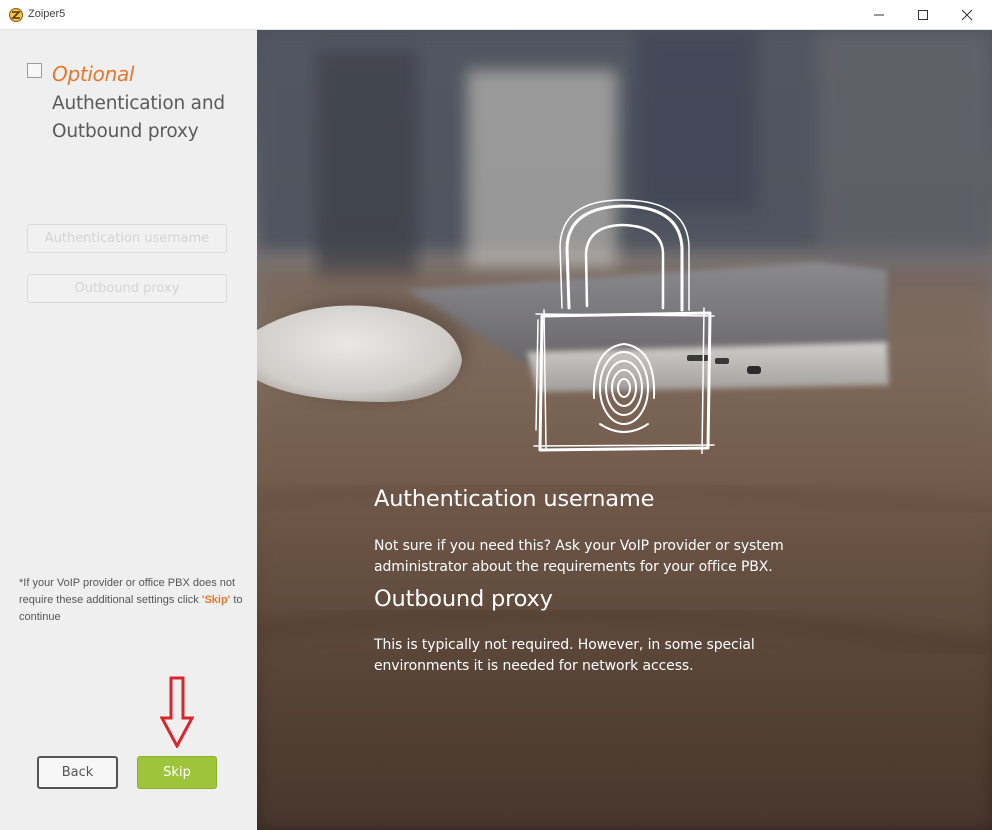 This screenshot has width=992, height=830. What do you see at coordinates (93, 74) in the screenshot?
I see `optional-label: Optional` at bounding box center [93, 74].